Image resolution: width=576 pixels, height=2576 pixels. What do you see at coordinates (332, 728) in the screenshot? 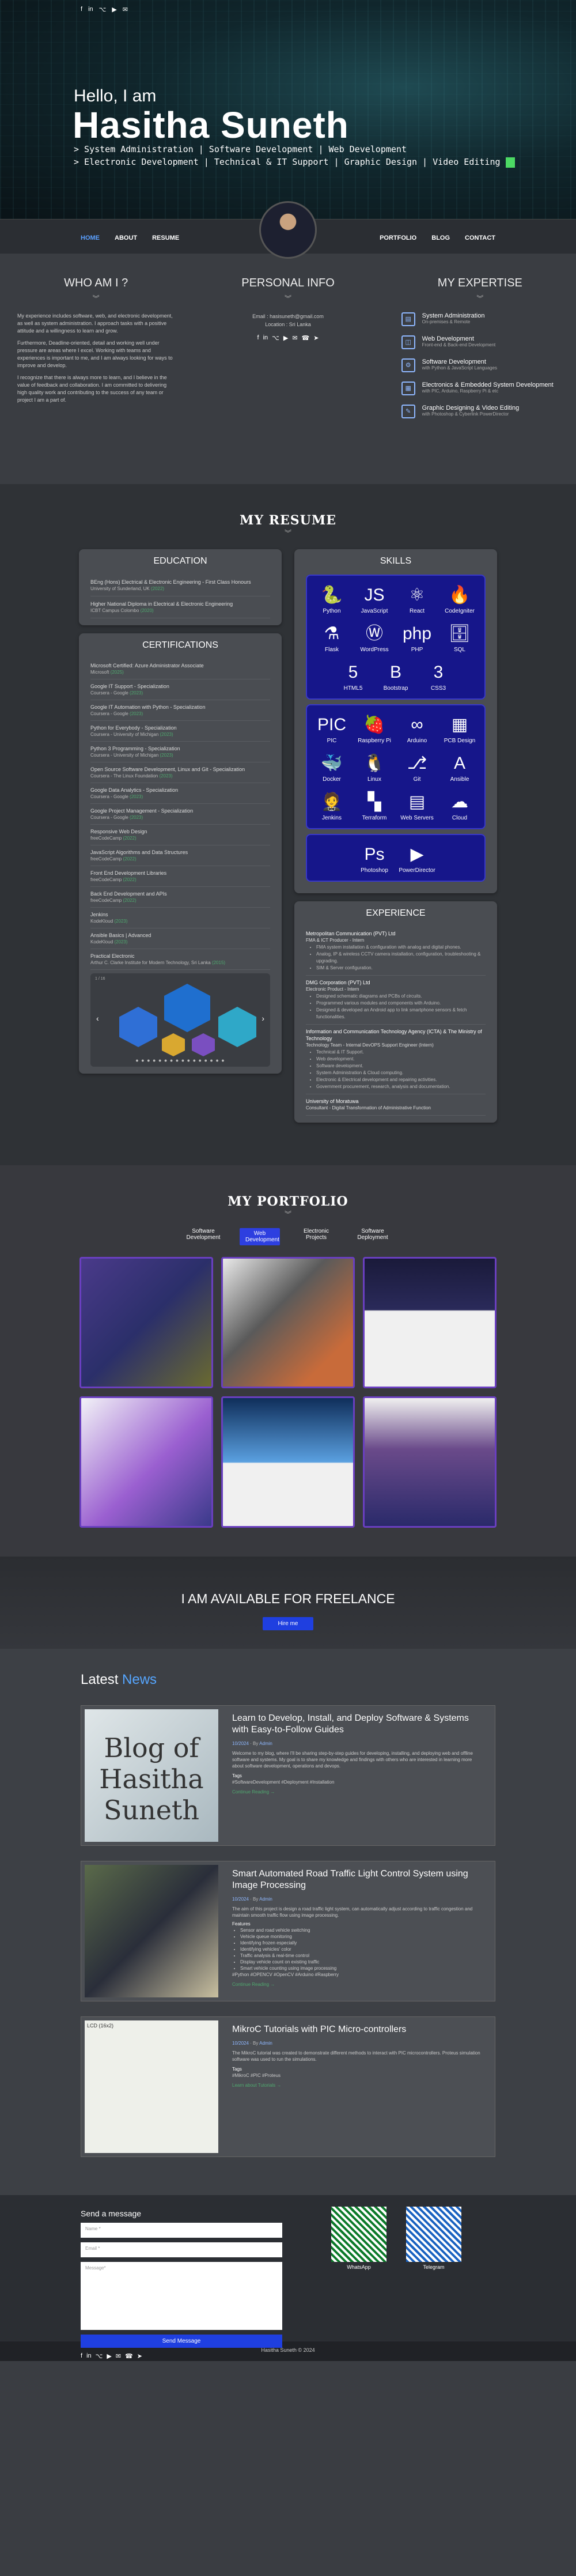
I see `skill-item: PIC PIC` at bounding box center [332, 728].